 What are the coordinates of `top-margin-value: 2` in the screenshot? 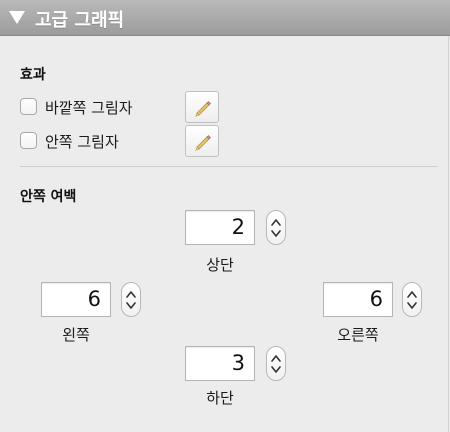 It's located at (238, 227).